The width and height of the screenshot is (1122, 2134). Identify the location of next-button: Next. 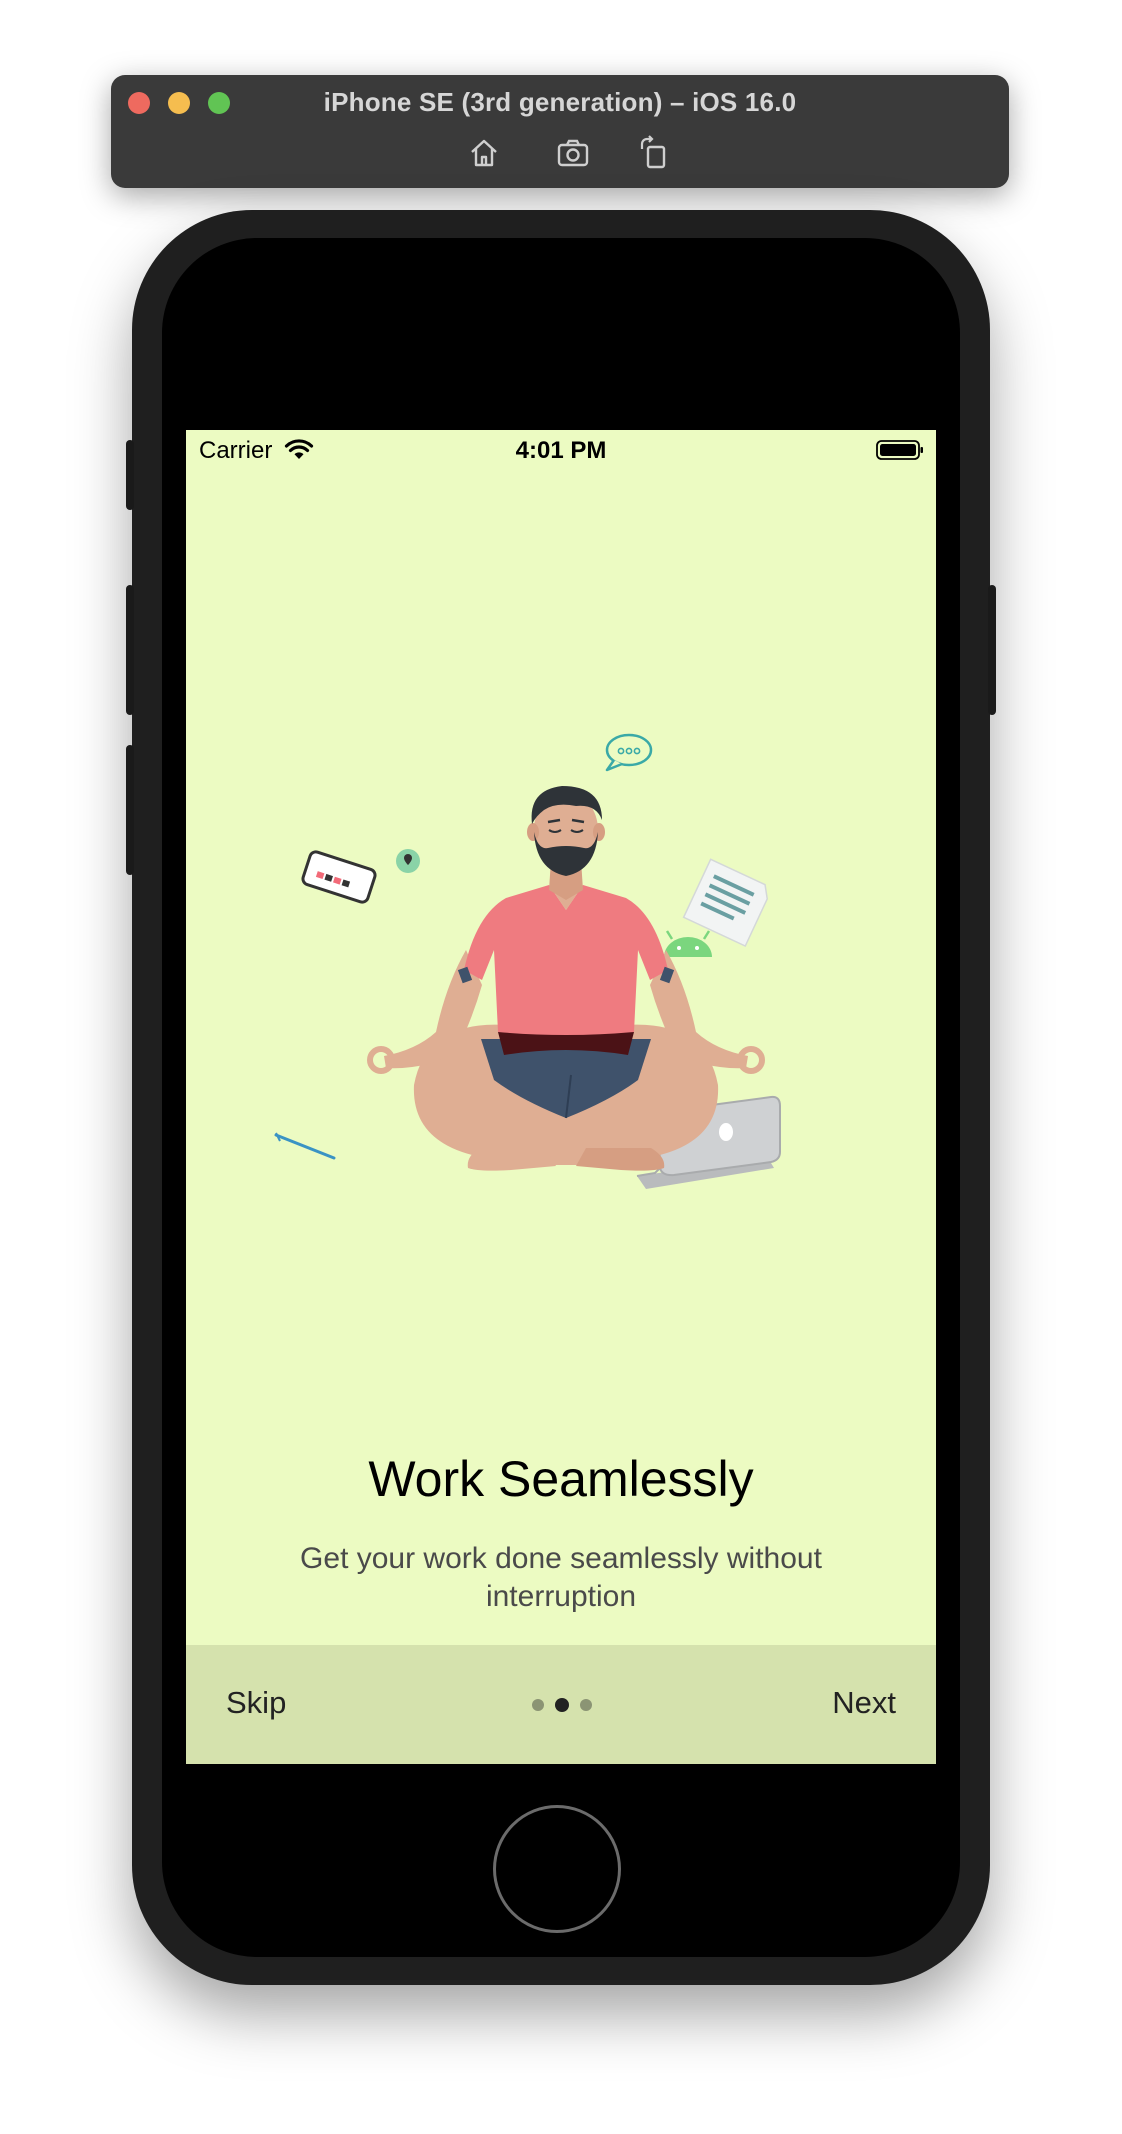
(864, 1703).